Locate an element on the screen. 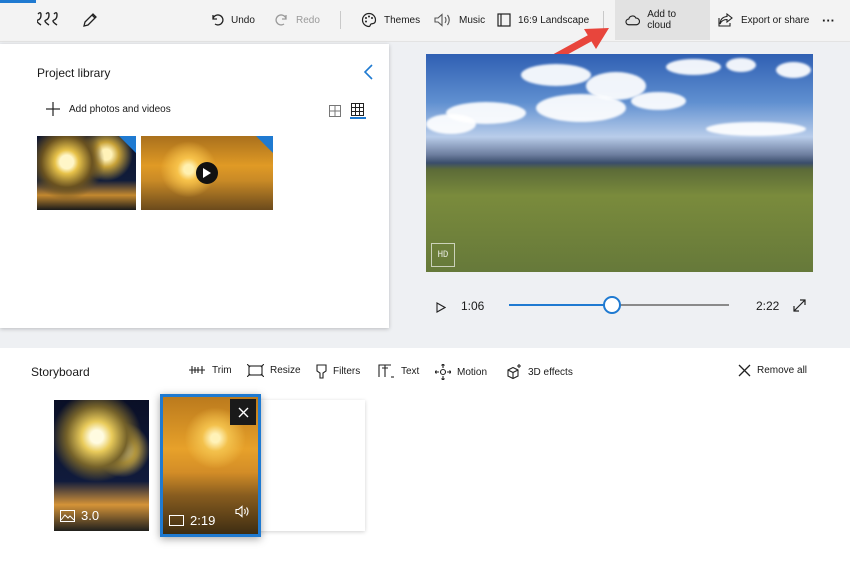 The image size is (850, 566). grid-small-icon is located at coordinates (335, 111).